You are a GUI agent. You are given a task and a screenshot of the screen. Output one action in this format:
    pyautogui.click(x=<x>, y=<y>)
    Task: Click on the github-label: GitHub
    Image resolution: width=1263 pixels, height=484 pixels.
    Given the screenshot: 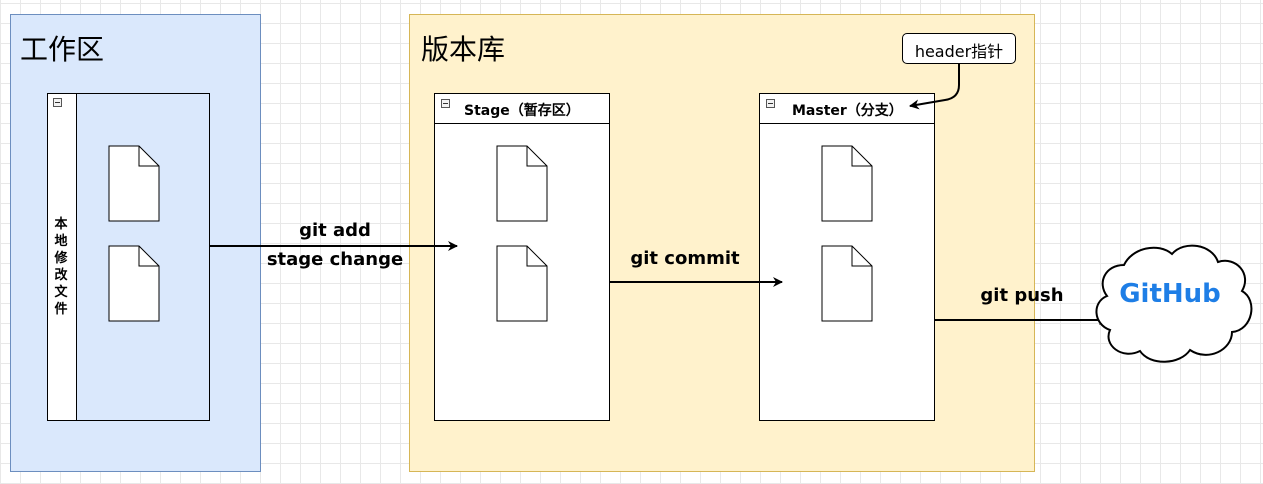 What is the action you would take?
    pyautogui.click(x=1170, y=294)
    